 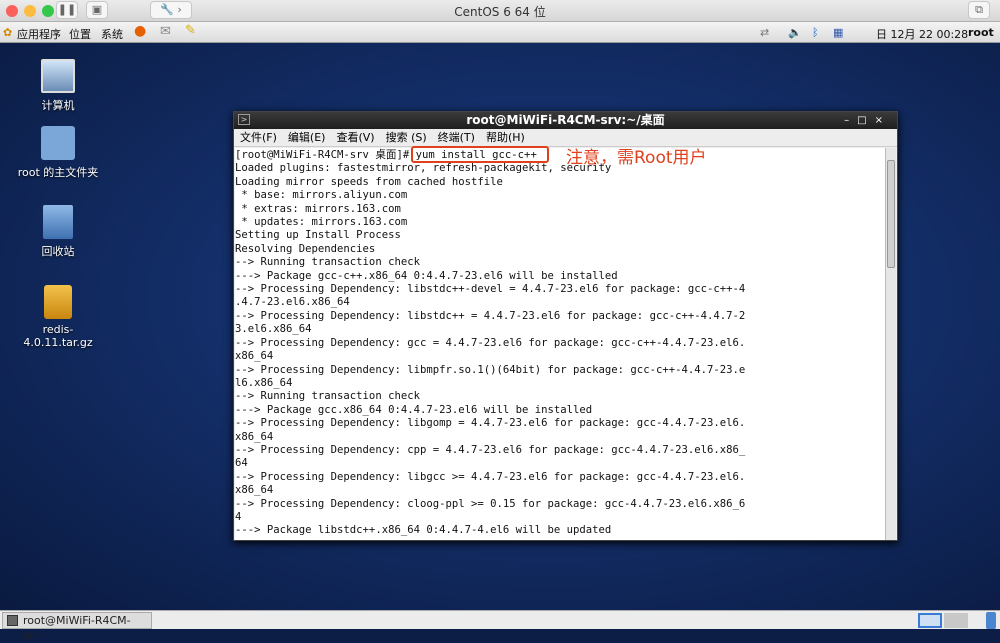 I want to click on computer-icon, so click(x=58, y=76).